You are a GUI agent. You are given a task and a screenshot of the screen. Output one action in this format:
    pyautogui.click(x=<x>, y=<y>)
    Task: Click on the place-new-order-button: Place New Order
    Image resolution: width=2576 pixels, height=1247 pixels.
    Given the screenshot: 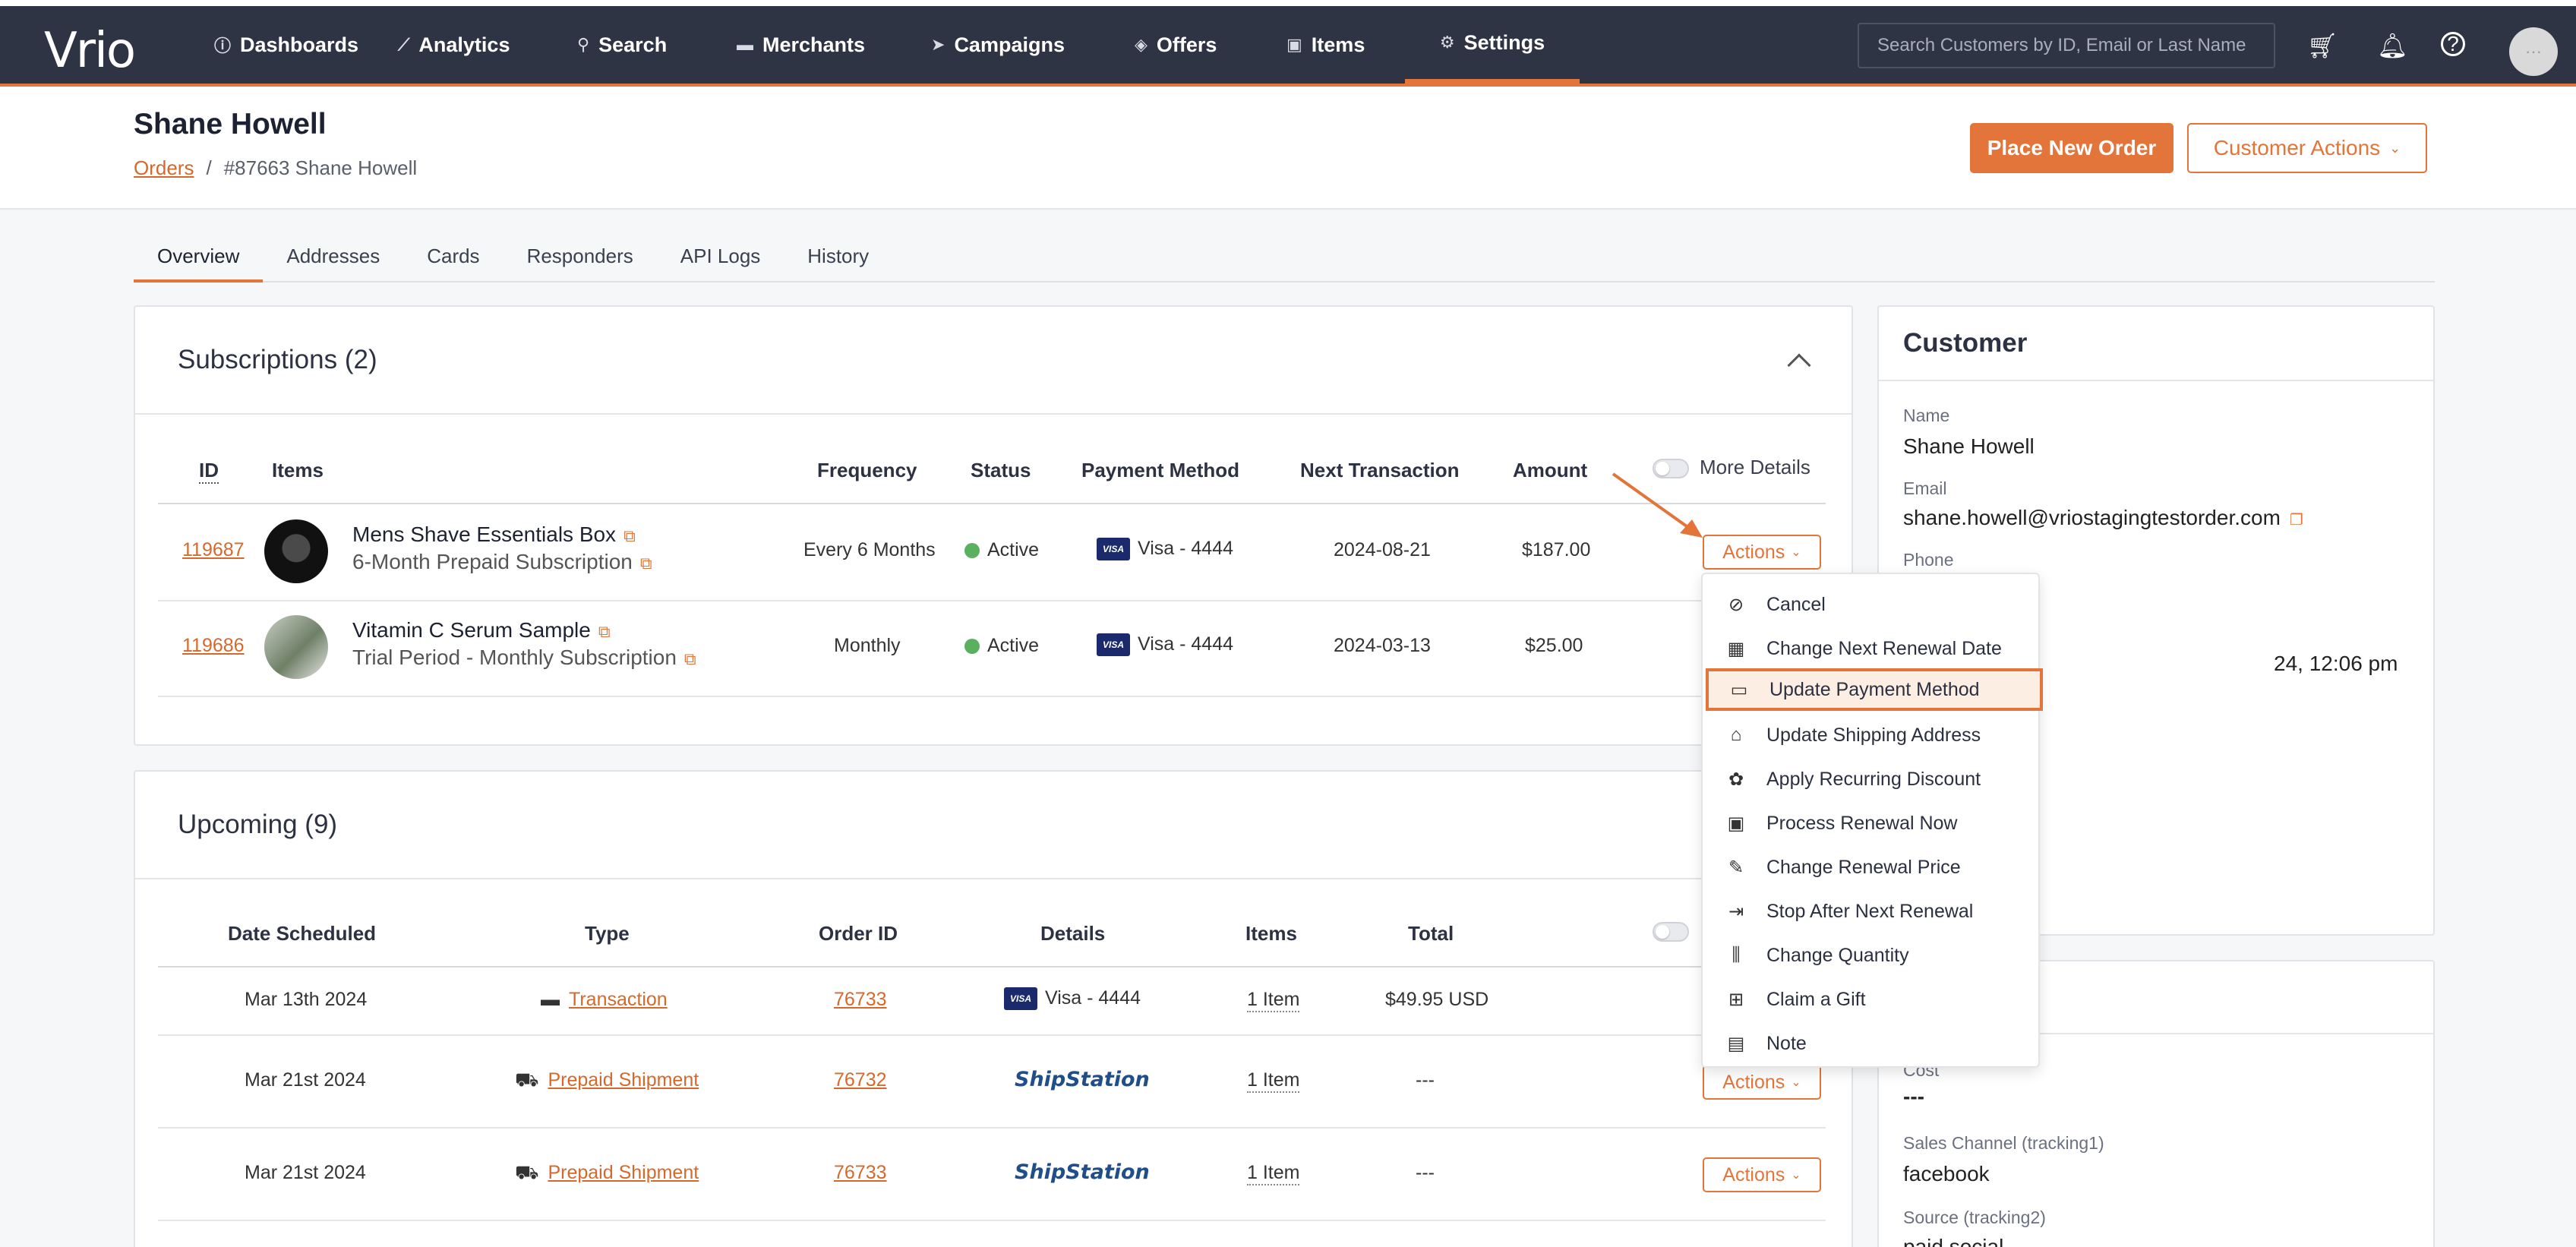 What is the action you would take?
    pyautogui.click(x=2072, y=148)
    